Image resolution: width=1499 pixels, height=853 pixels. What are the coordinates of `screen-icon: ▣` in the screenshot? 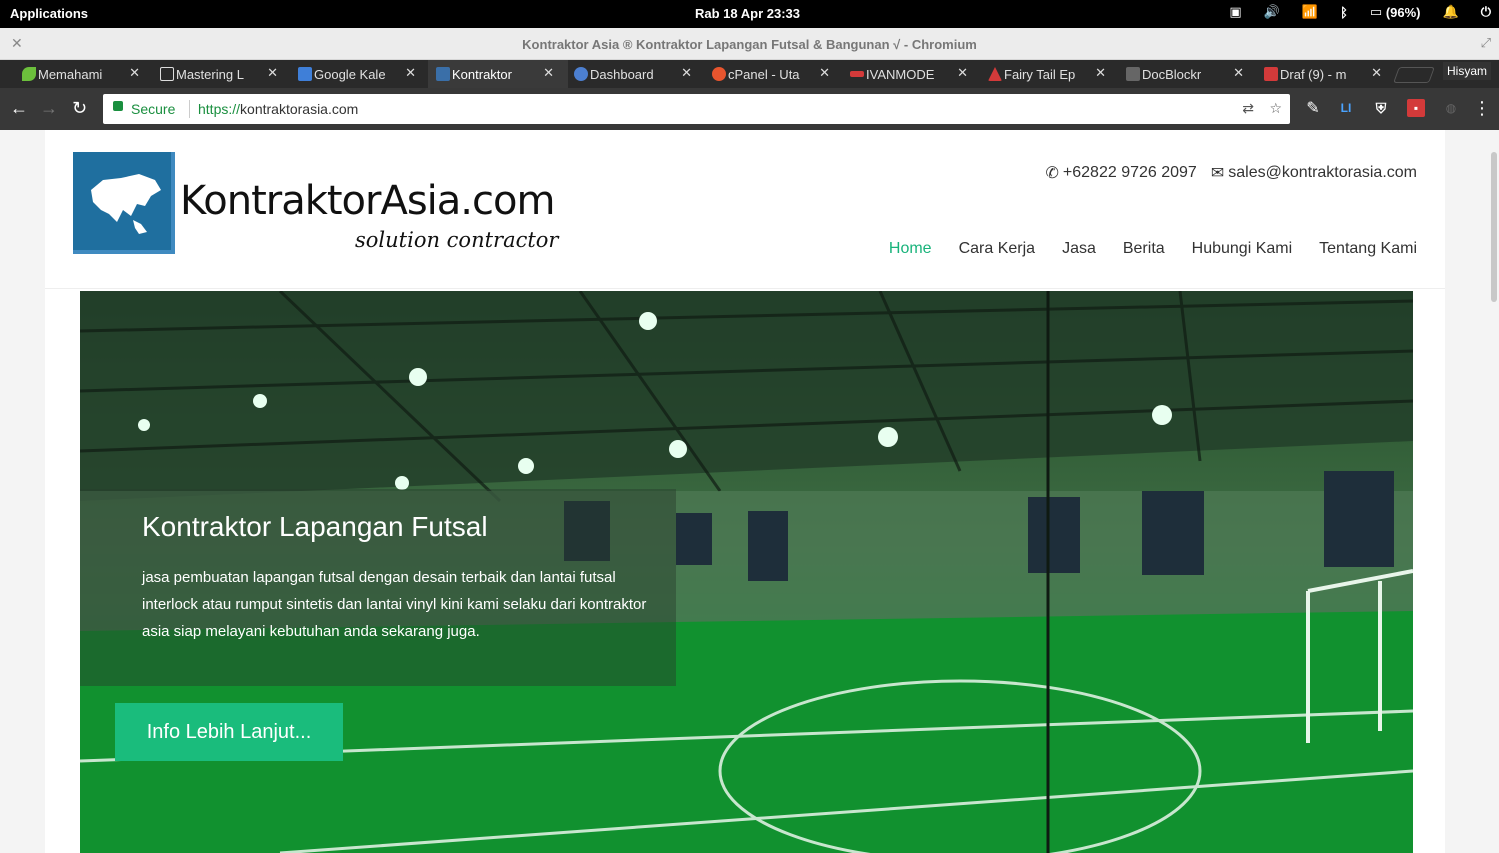 It's located at (1235, 12).